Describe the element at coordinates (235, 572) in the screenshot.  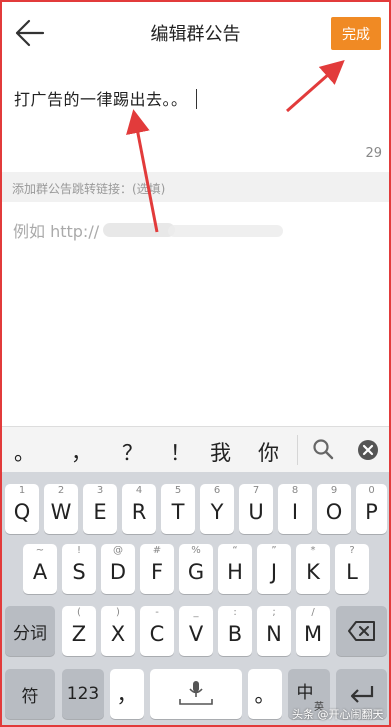
I see `key-label: H` at that location.